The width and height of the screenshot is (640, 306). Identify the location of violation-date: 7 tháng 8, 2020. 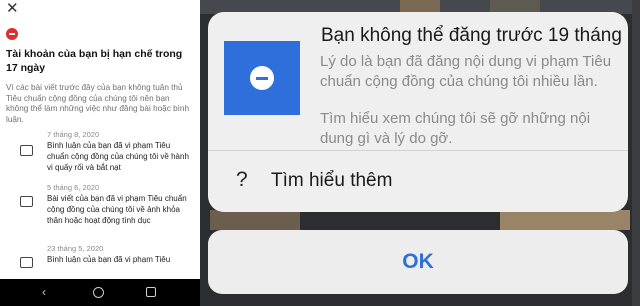
(73, 134).